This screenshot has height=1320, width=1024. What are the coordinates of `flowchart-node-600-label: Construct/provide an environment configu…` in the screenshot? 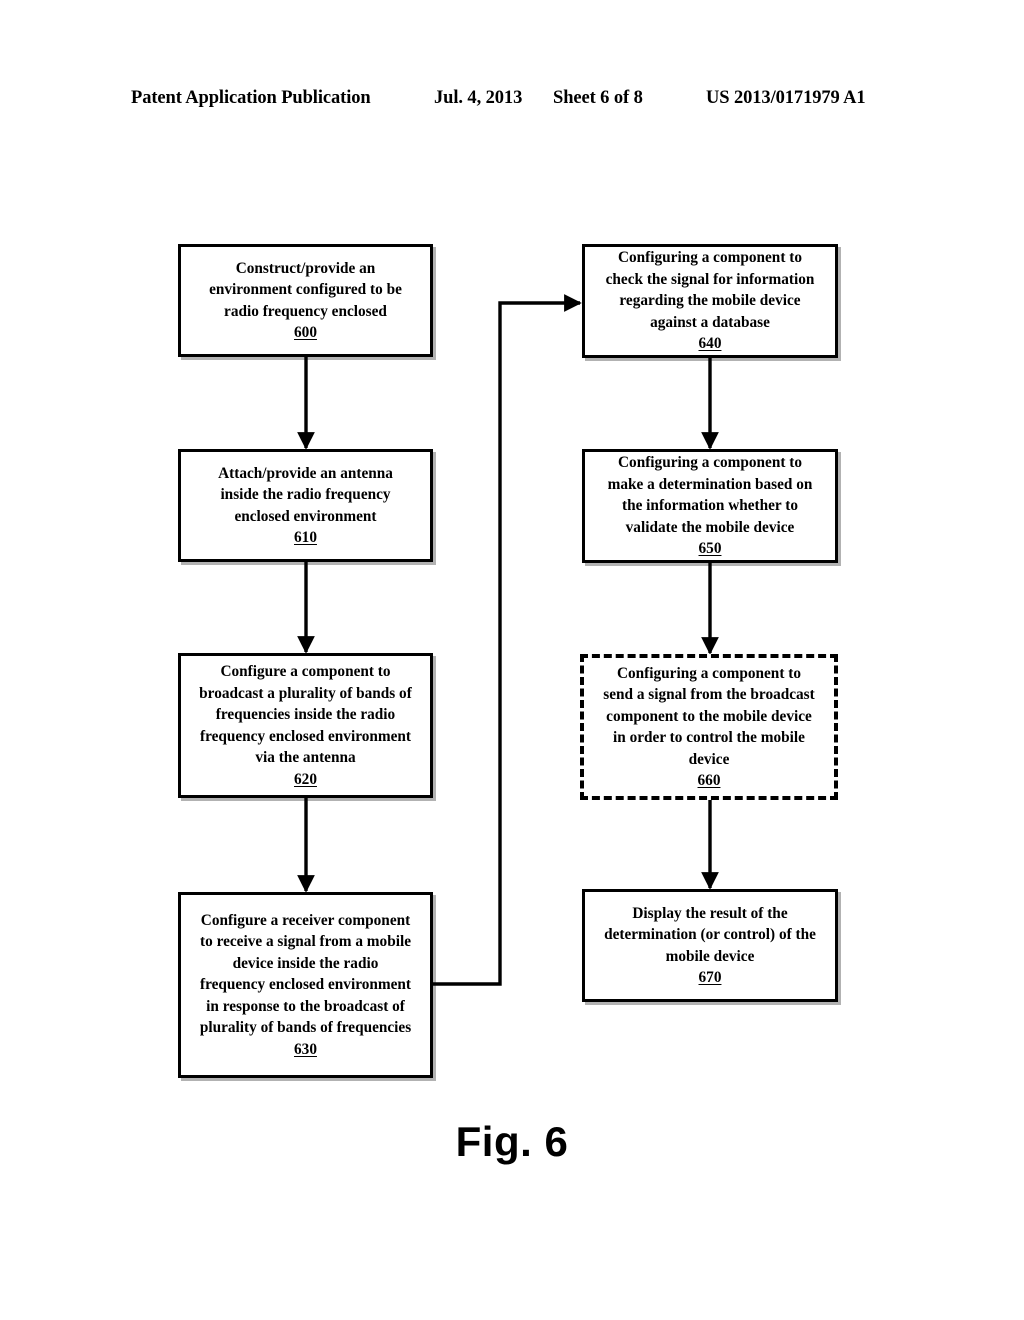 It's located at (305, 289).